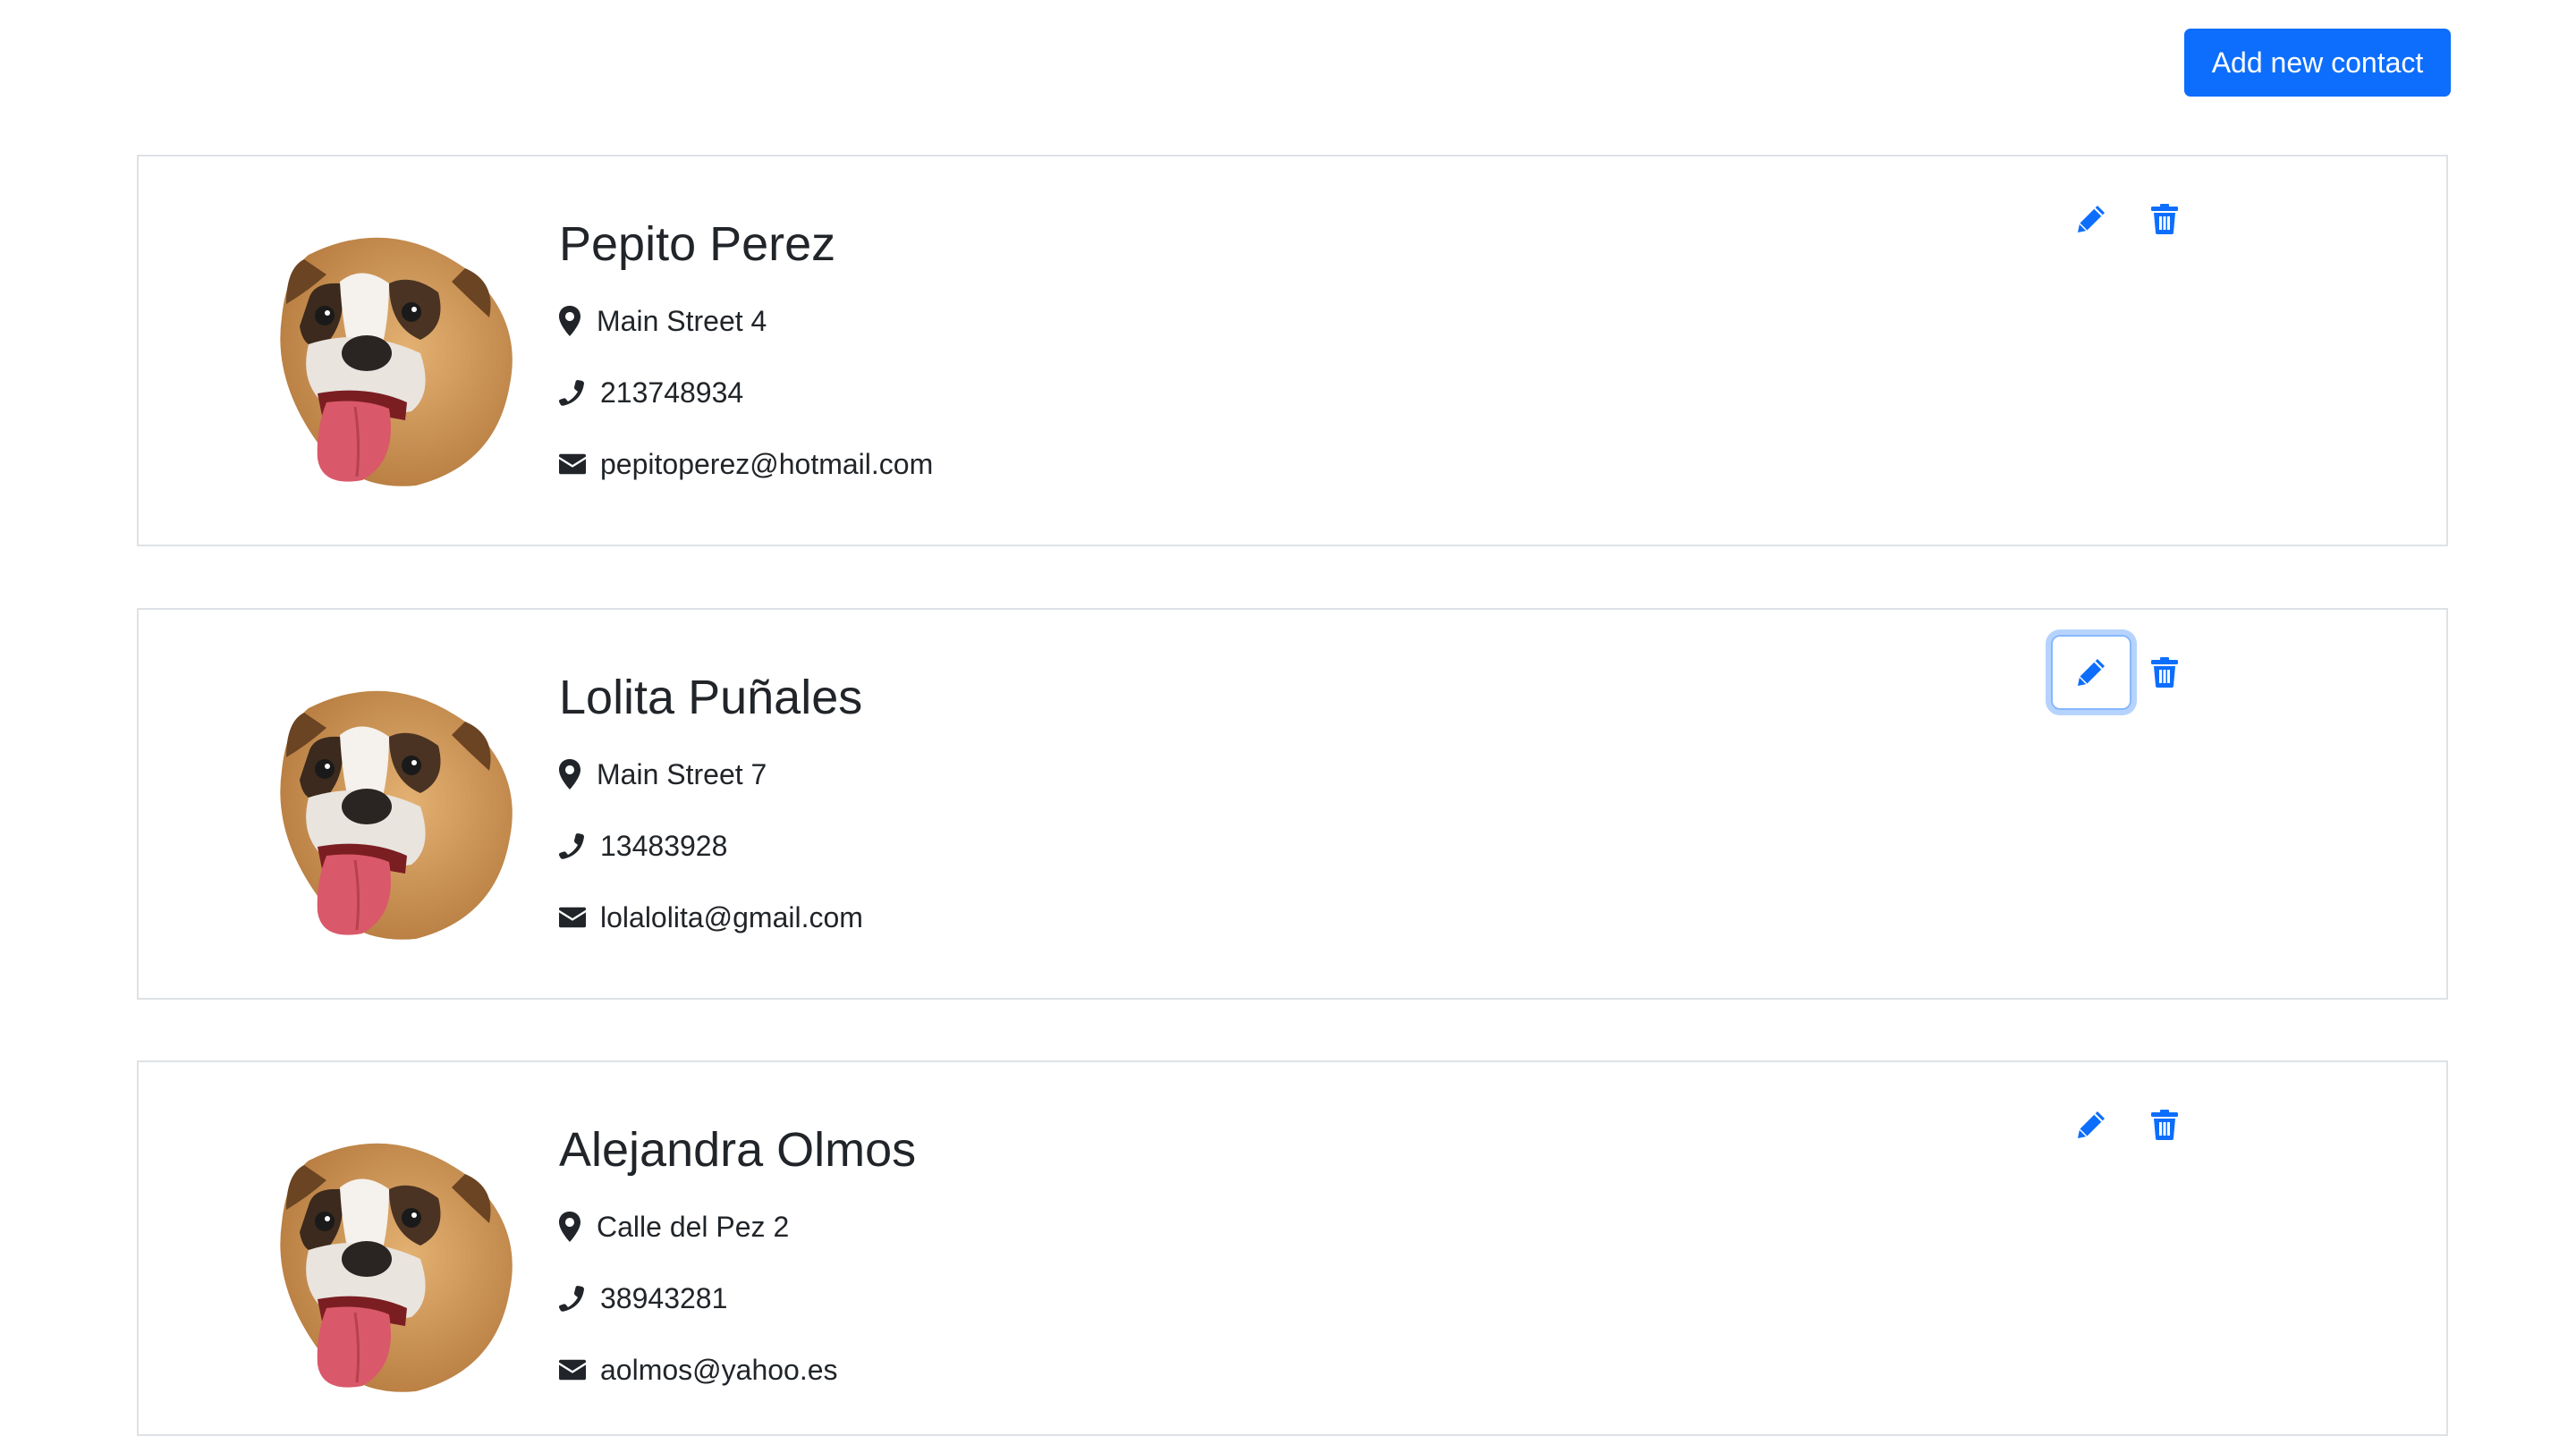 The width and height of the screenshot is (2576, 1436). I want to click on contact-address: Main Street 4, so click(663, 321).